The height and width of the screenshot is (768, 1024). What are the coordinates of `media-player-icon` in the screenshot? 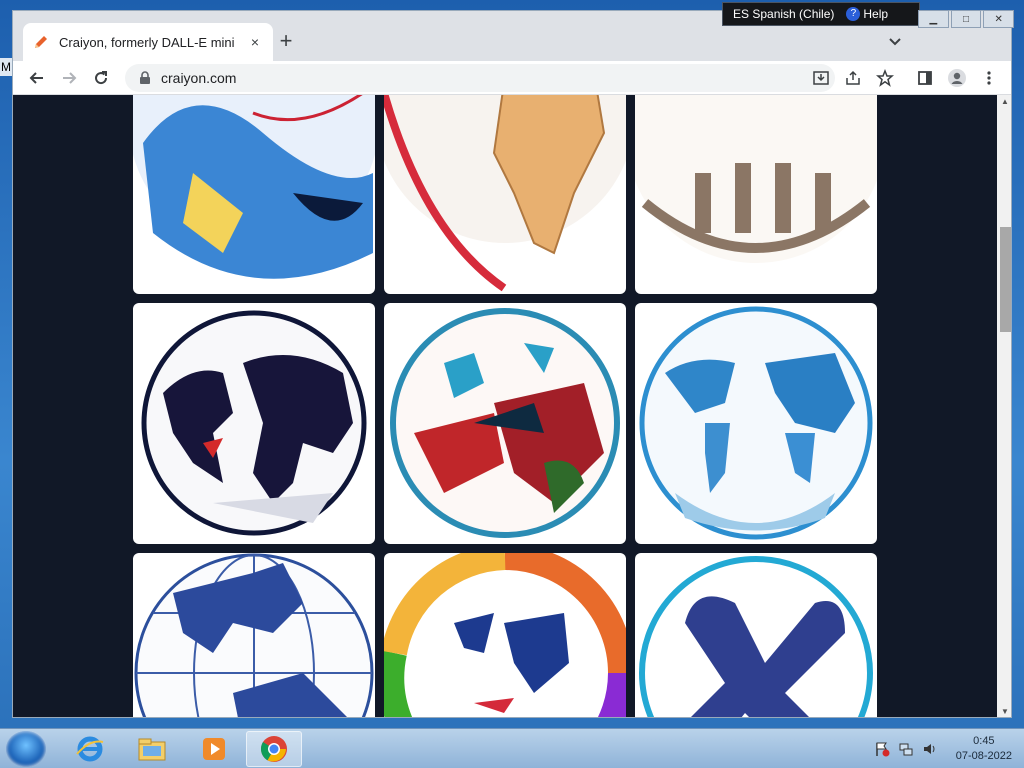 It's located at (214, 749).